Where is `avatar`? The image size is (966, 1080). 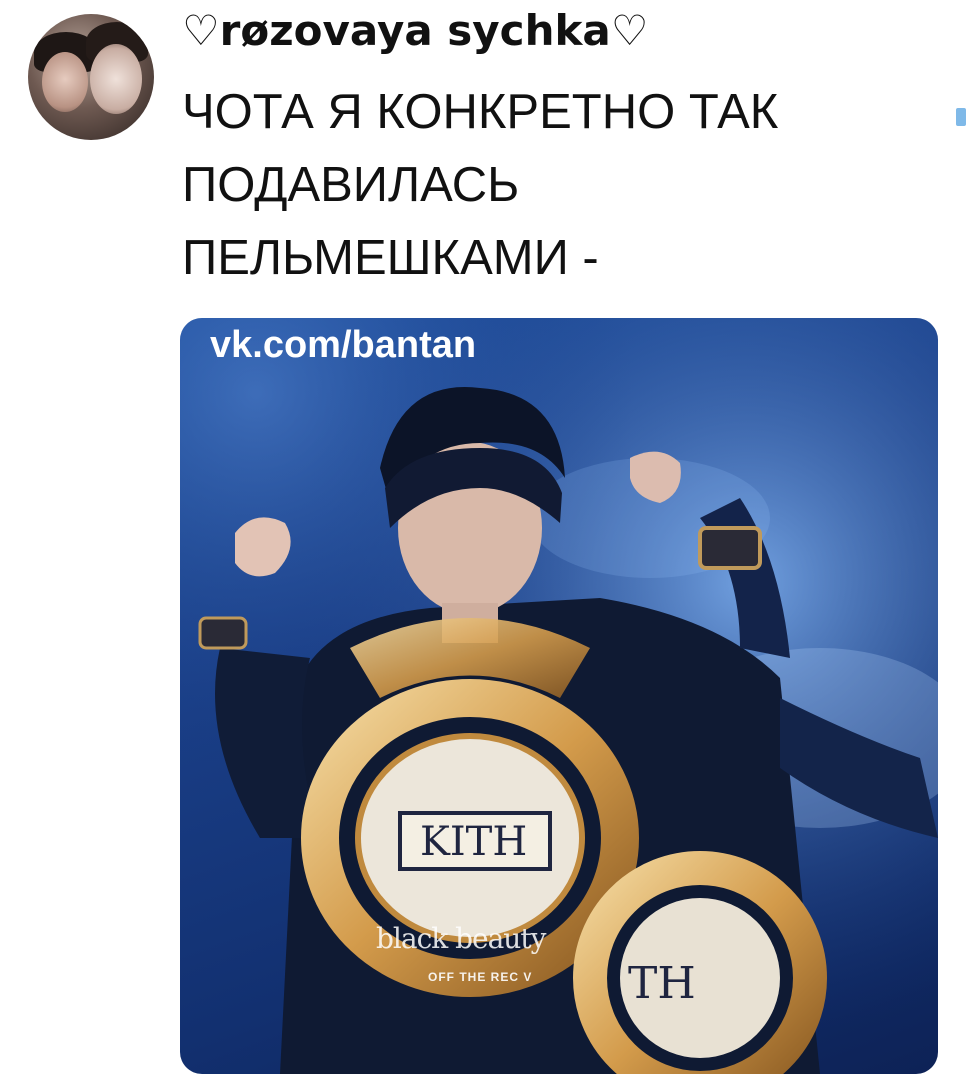 avatar is located at coordinates (91, 77).